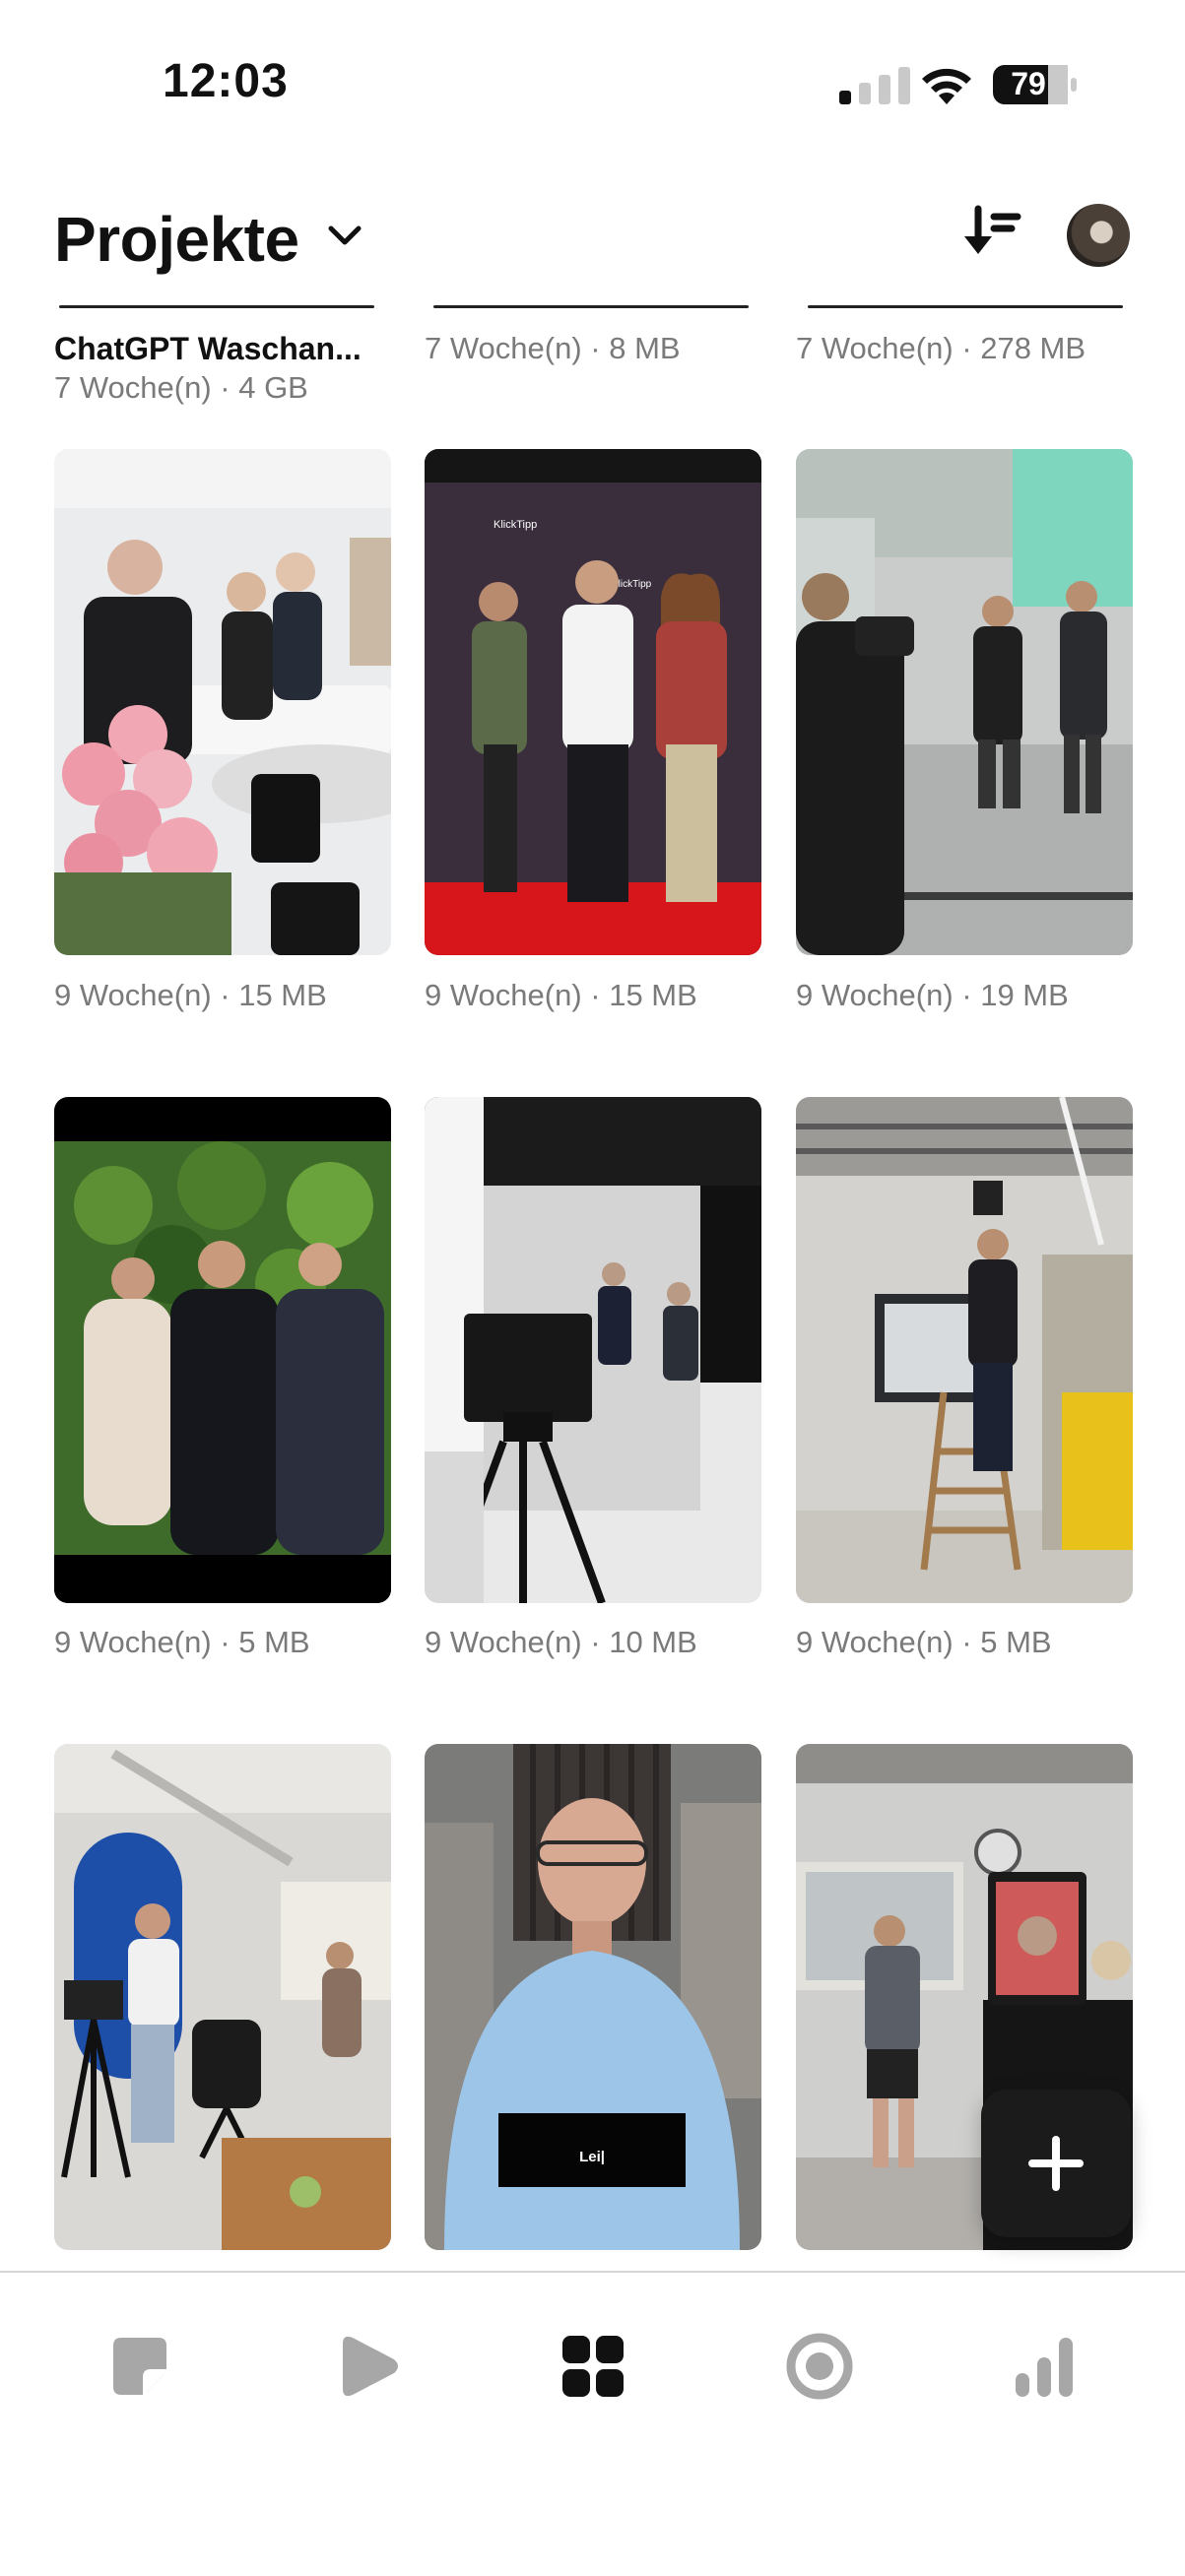  I want to click on cellular-signal-icon, so click(875, 85).